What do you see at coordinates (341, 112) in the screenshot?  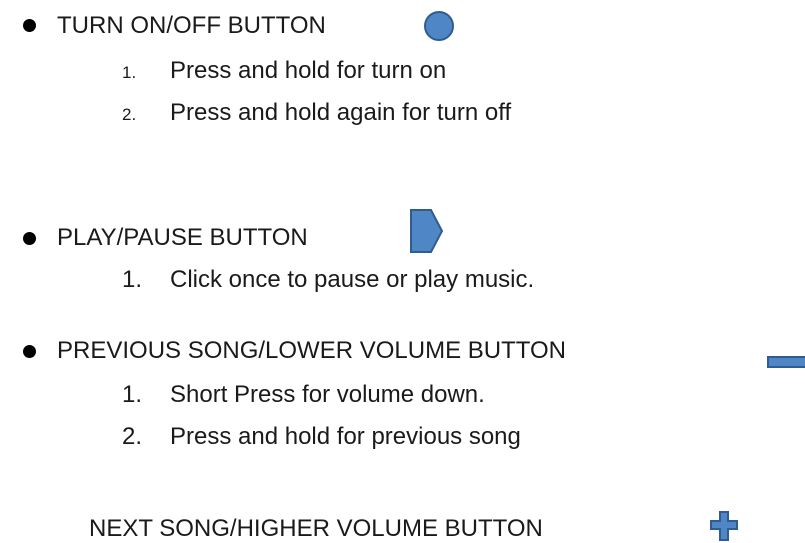 I see `step-text: Press and hold again for turn off` at bounding box center [341, 112].